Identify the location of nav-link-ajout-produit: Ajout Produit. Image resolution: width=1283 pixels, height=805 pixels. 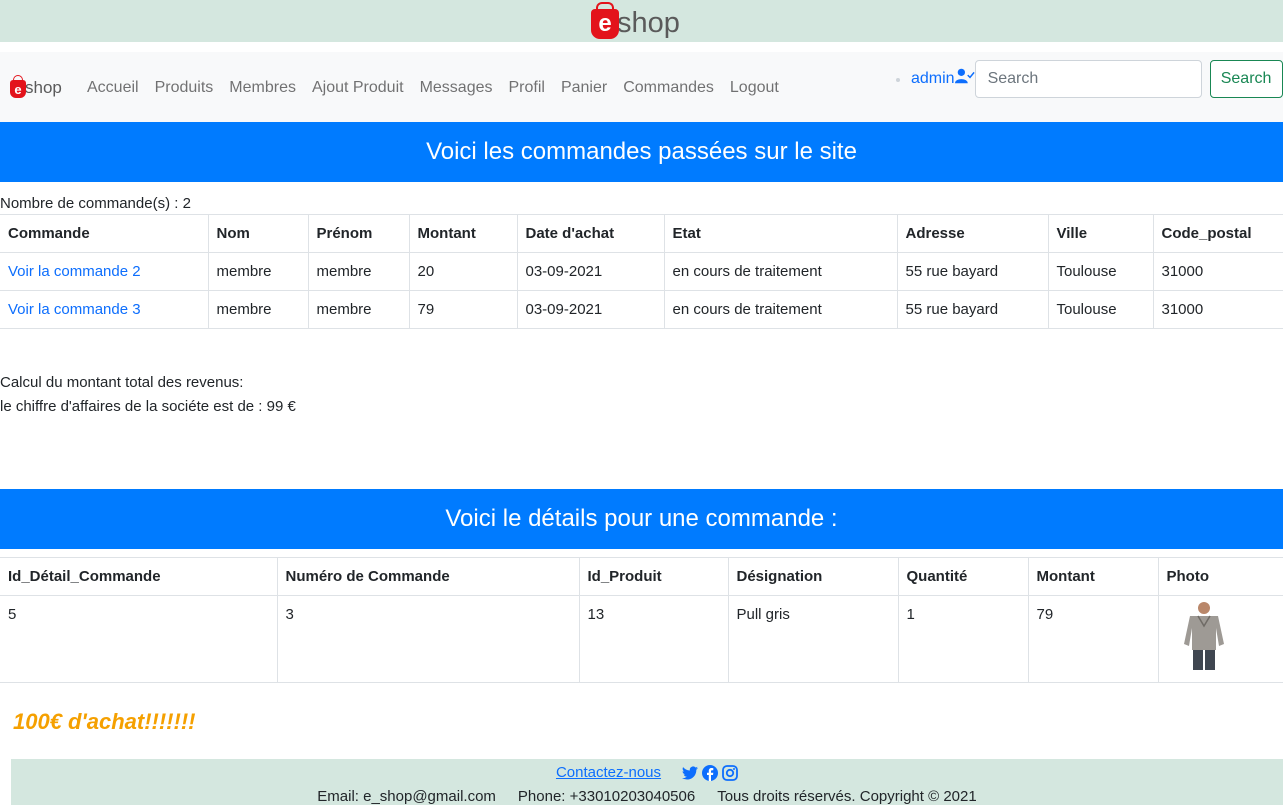
(358, 88).